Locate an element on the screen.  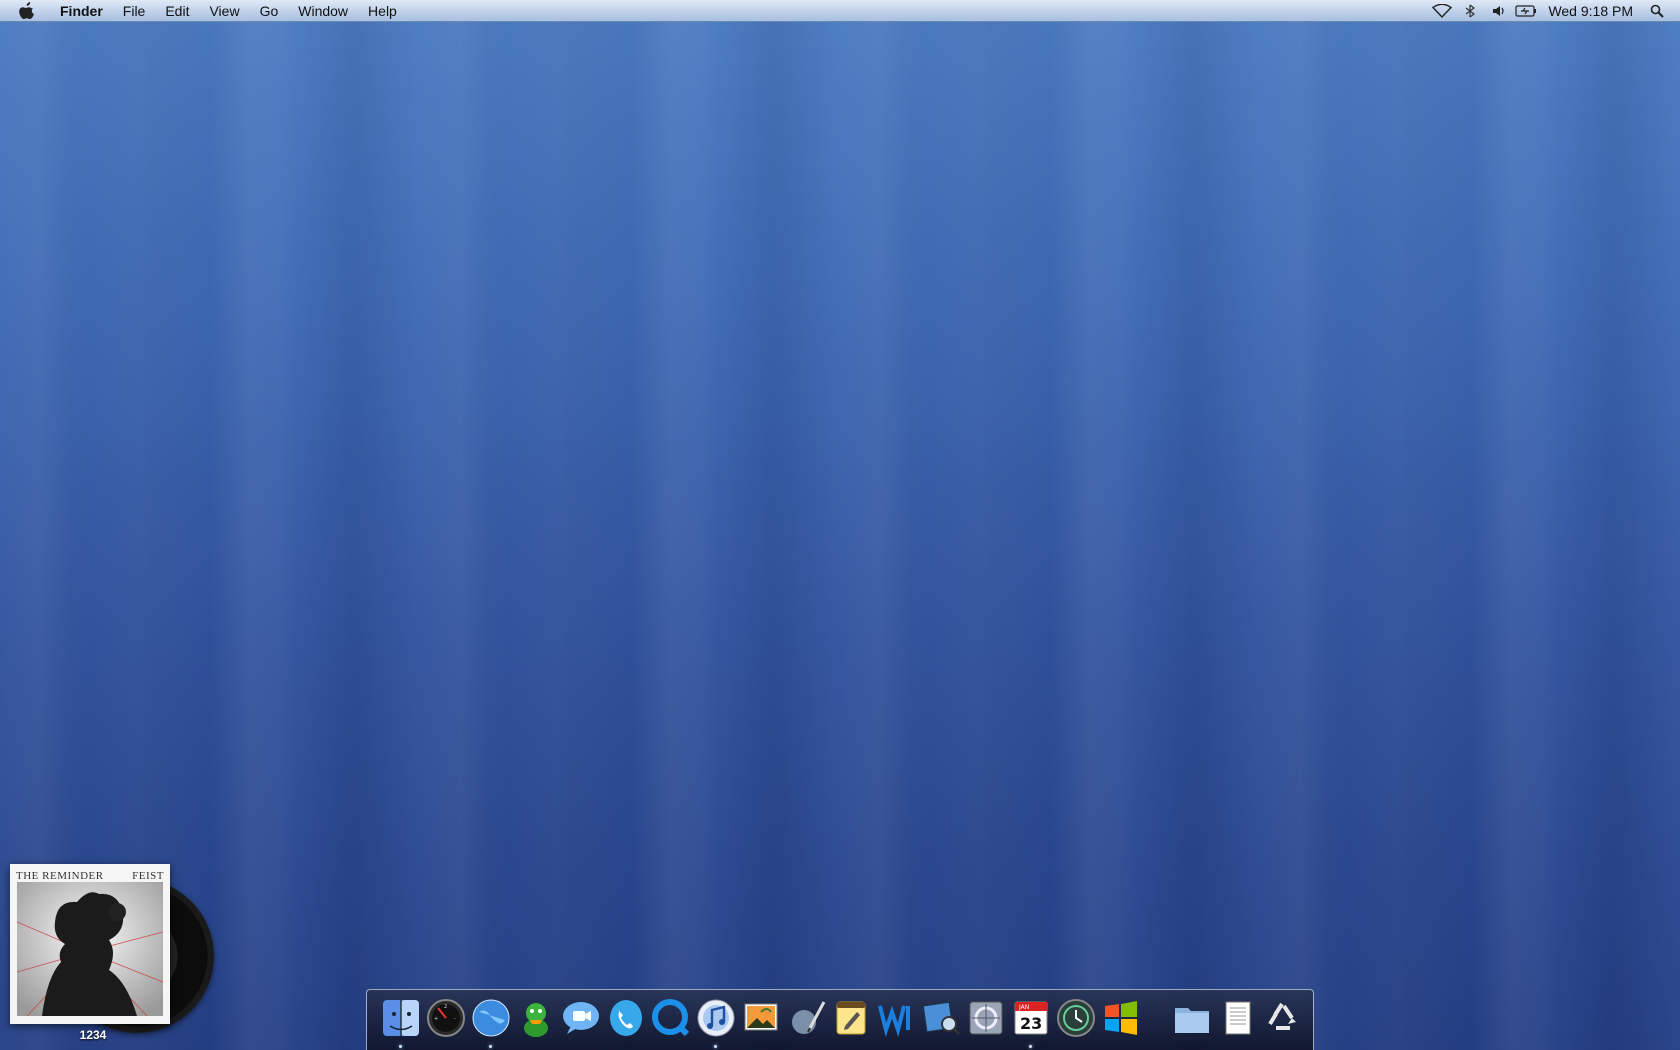
svg-text: 2 is located at coordinates (445, 1007).